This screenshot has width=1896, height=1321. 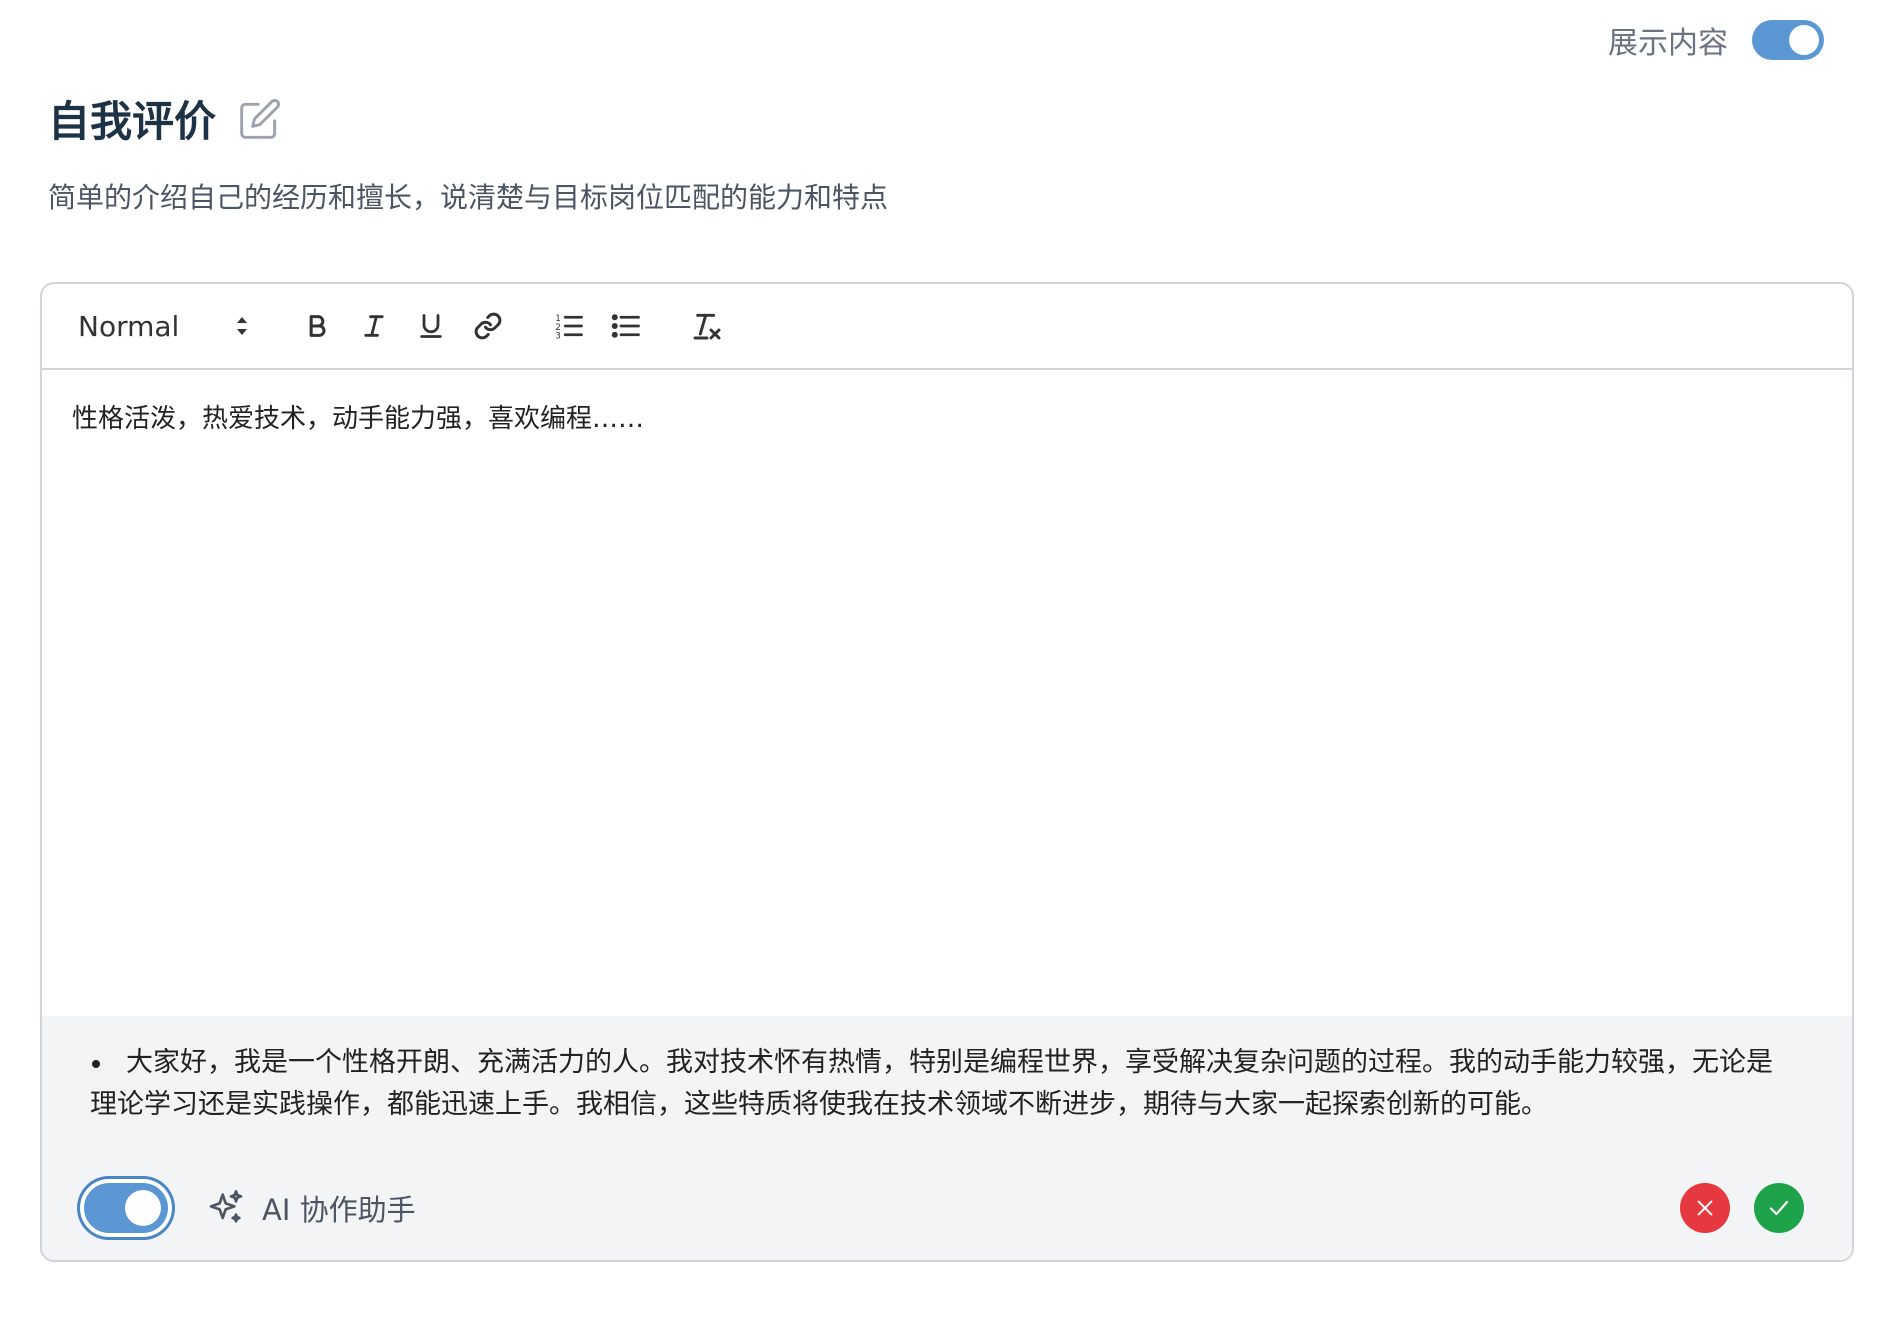 I want to click on bullet-list-button, so click(x=626, y=326).